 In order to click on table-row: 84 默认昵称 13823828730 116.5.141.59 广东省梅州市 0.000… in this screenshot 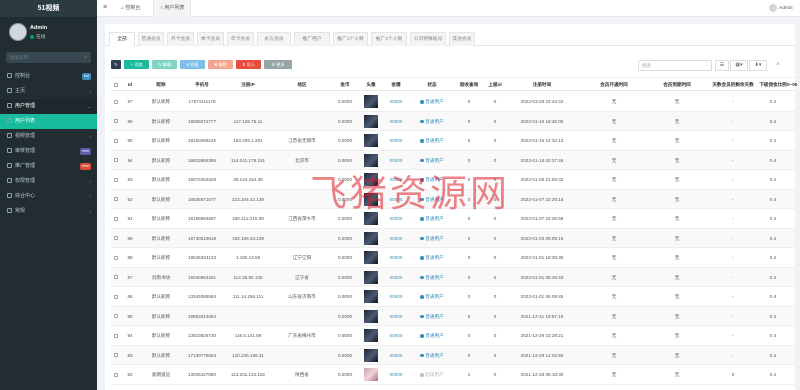, I will do `click(453, 336)`.